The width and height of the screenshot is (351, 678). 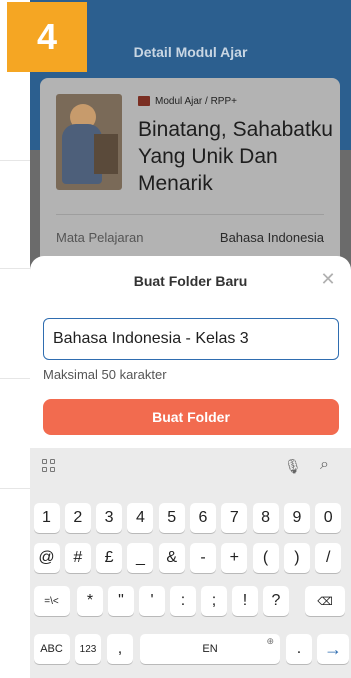 I want to click on key-5: 6, so click(x=203, y=518).